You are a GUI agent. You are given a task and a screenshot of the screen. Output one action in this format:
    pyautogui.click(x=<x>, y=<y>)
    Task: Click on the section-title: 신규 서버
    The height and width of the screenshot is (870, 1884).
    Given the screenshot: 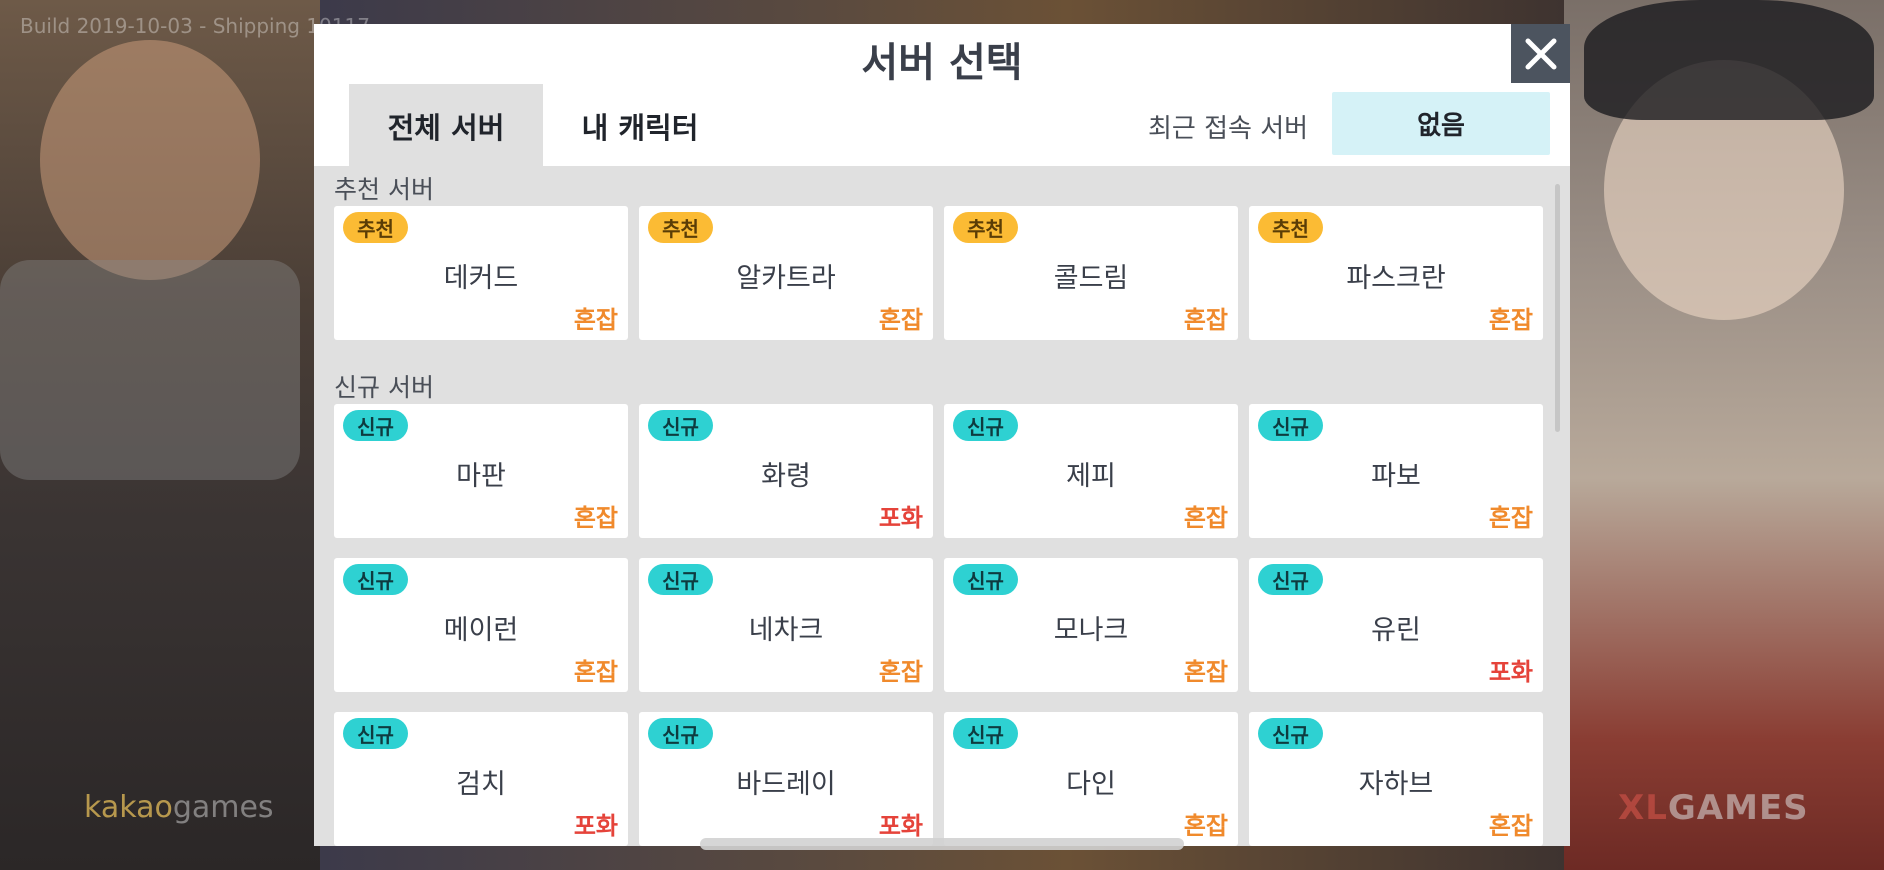 What is the action you would take?
    pyautogui.click(x=384, y=387)
    